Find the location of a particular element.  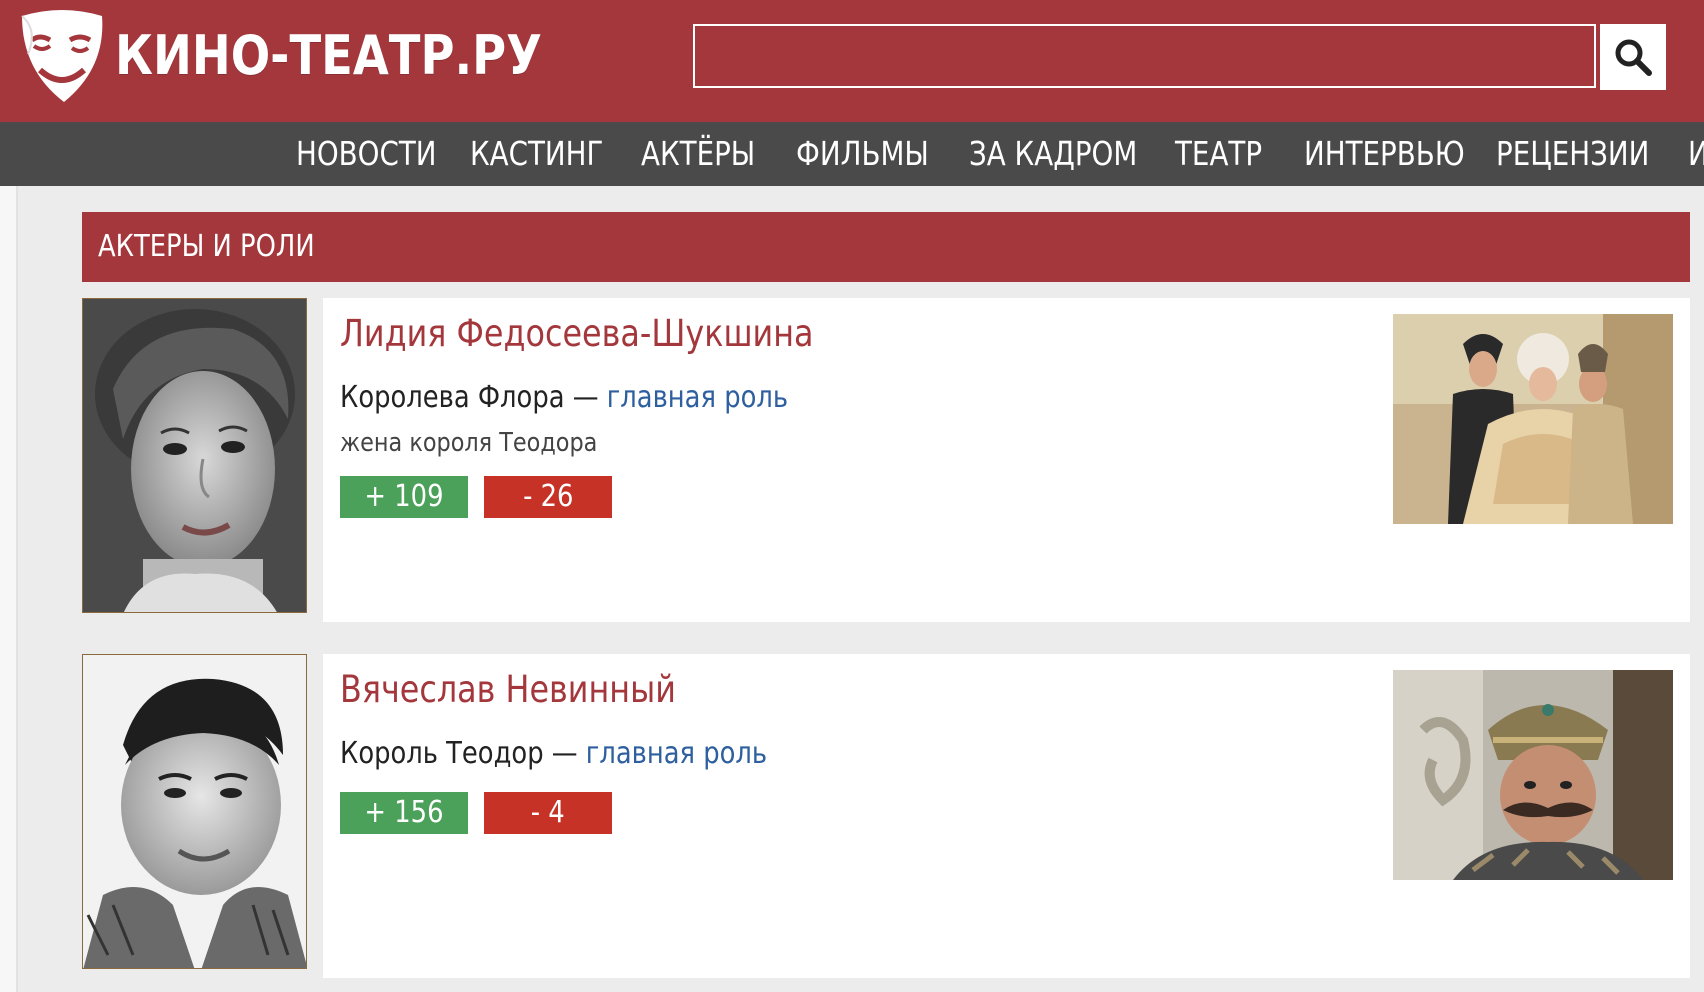

vote-up-button: + 109 is located at coordinates (404, 497).